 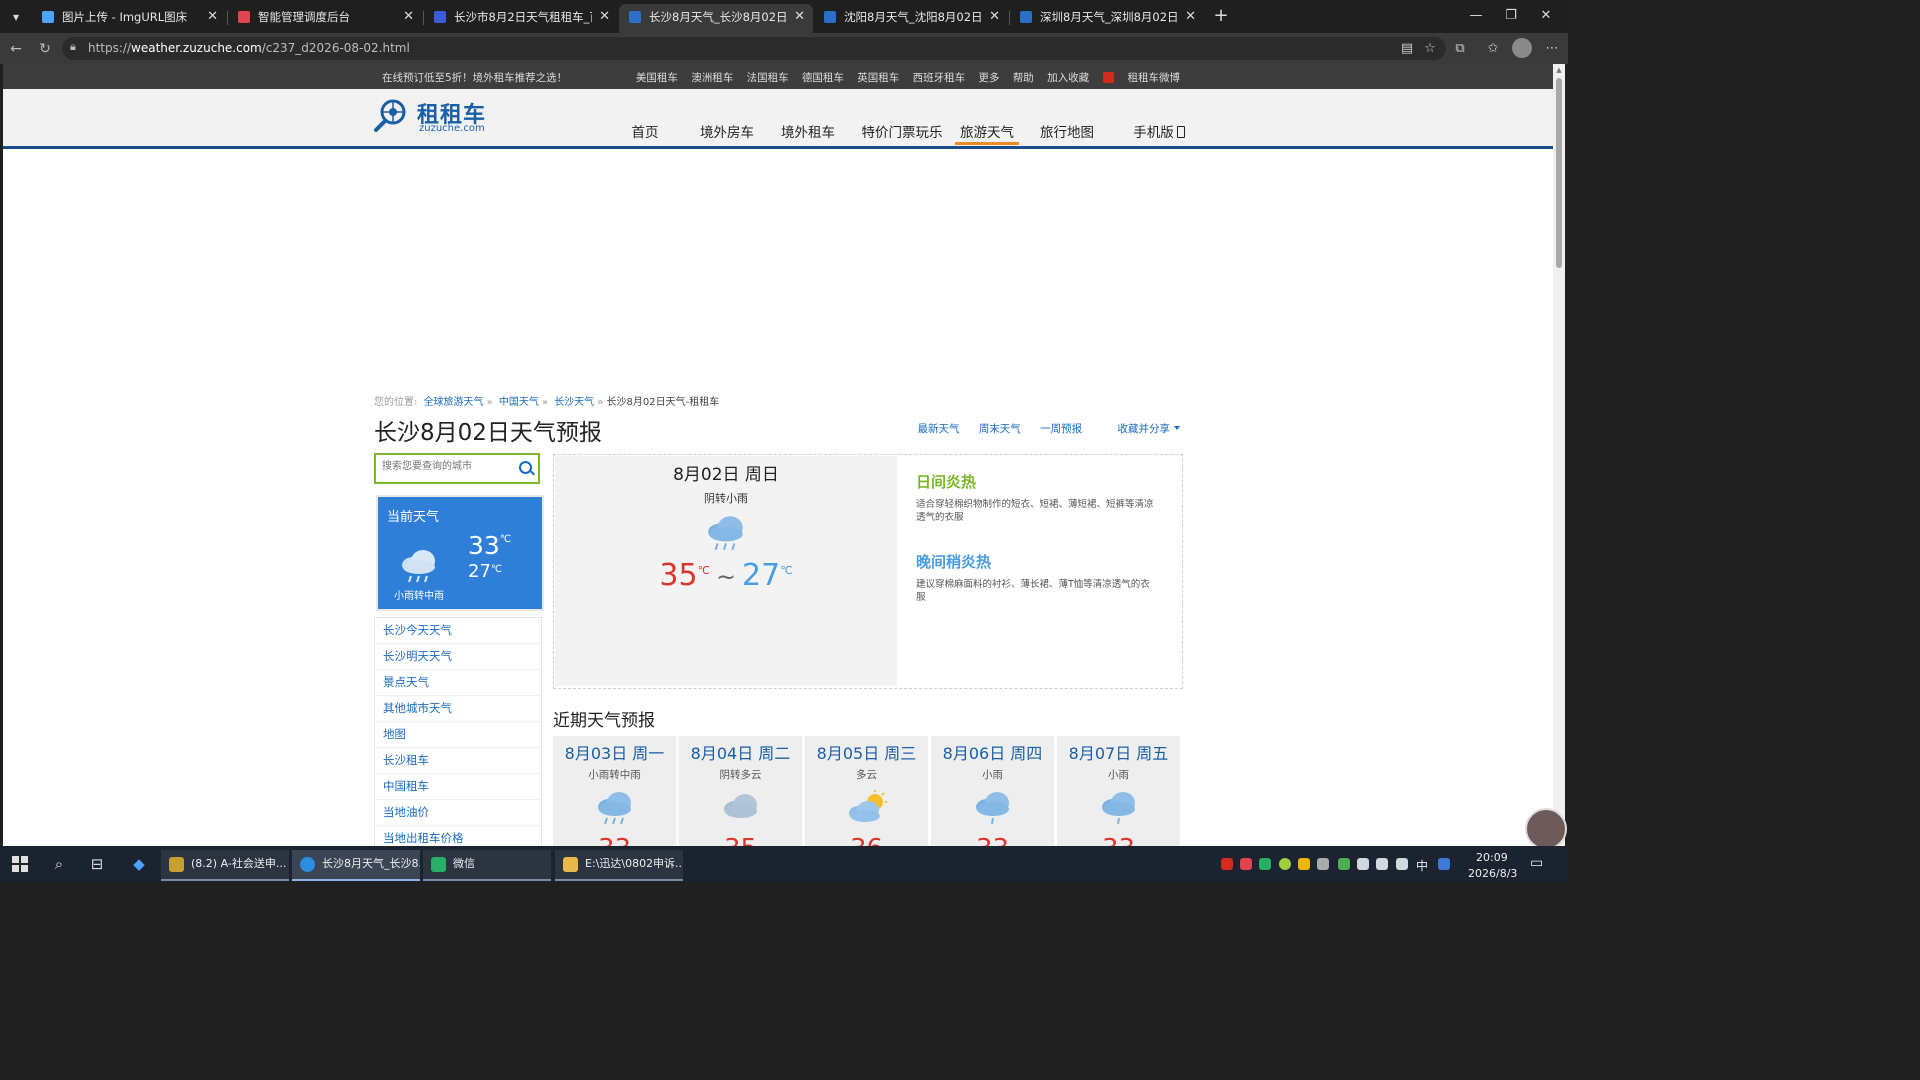 What do you see at coordinates (645, 133) in the screenshot?
I see `nav-home: 首页` at bounding box center [645, 133].